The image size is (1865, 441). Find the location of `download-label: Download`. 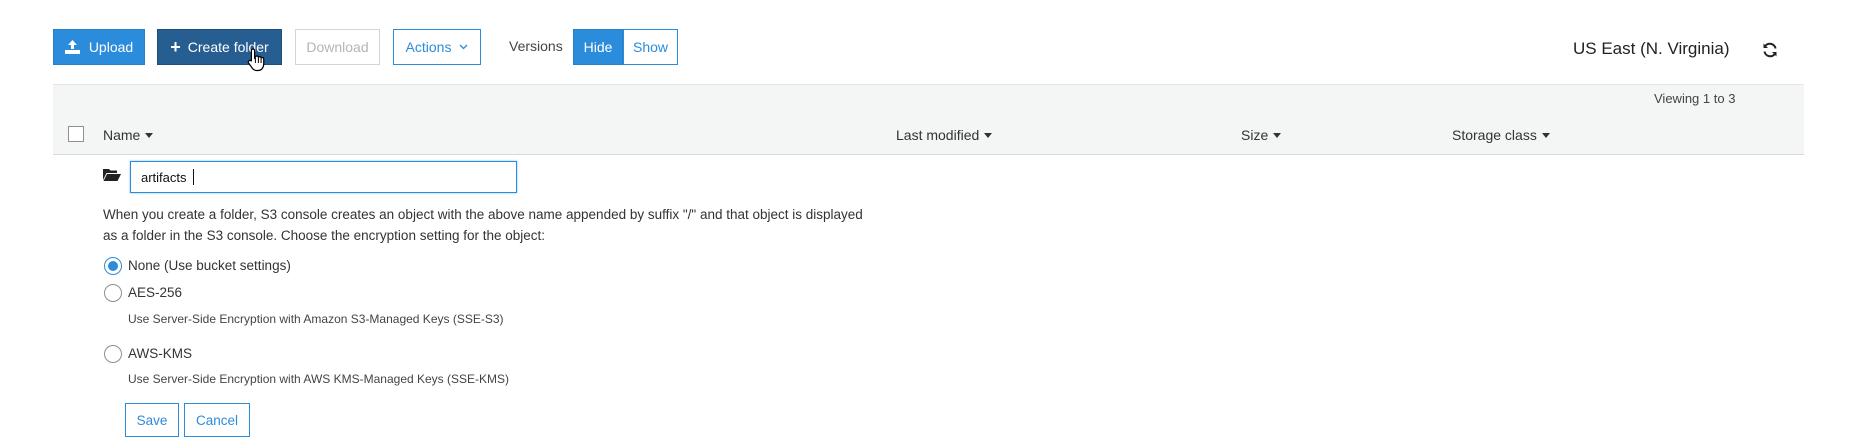

download-label: Download is located at coordinates (337, 47).